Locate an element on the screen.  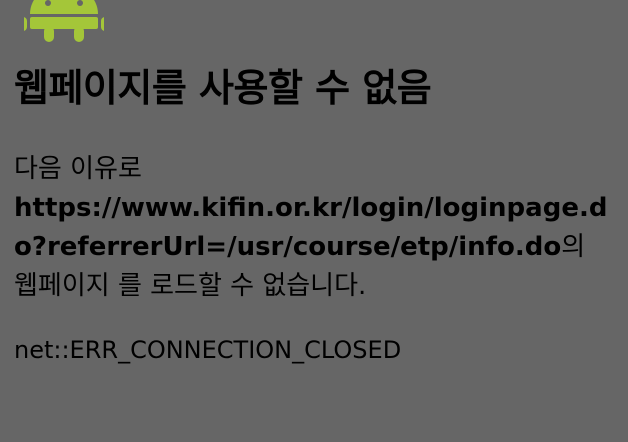
page-title: 웹페이지를 사용할 수 없음 is located at coordinates (223, 88).